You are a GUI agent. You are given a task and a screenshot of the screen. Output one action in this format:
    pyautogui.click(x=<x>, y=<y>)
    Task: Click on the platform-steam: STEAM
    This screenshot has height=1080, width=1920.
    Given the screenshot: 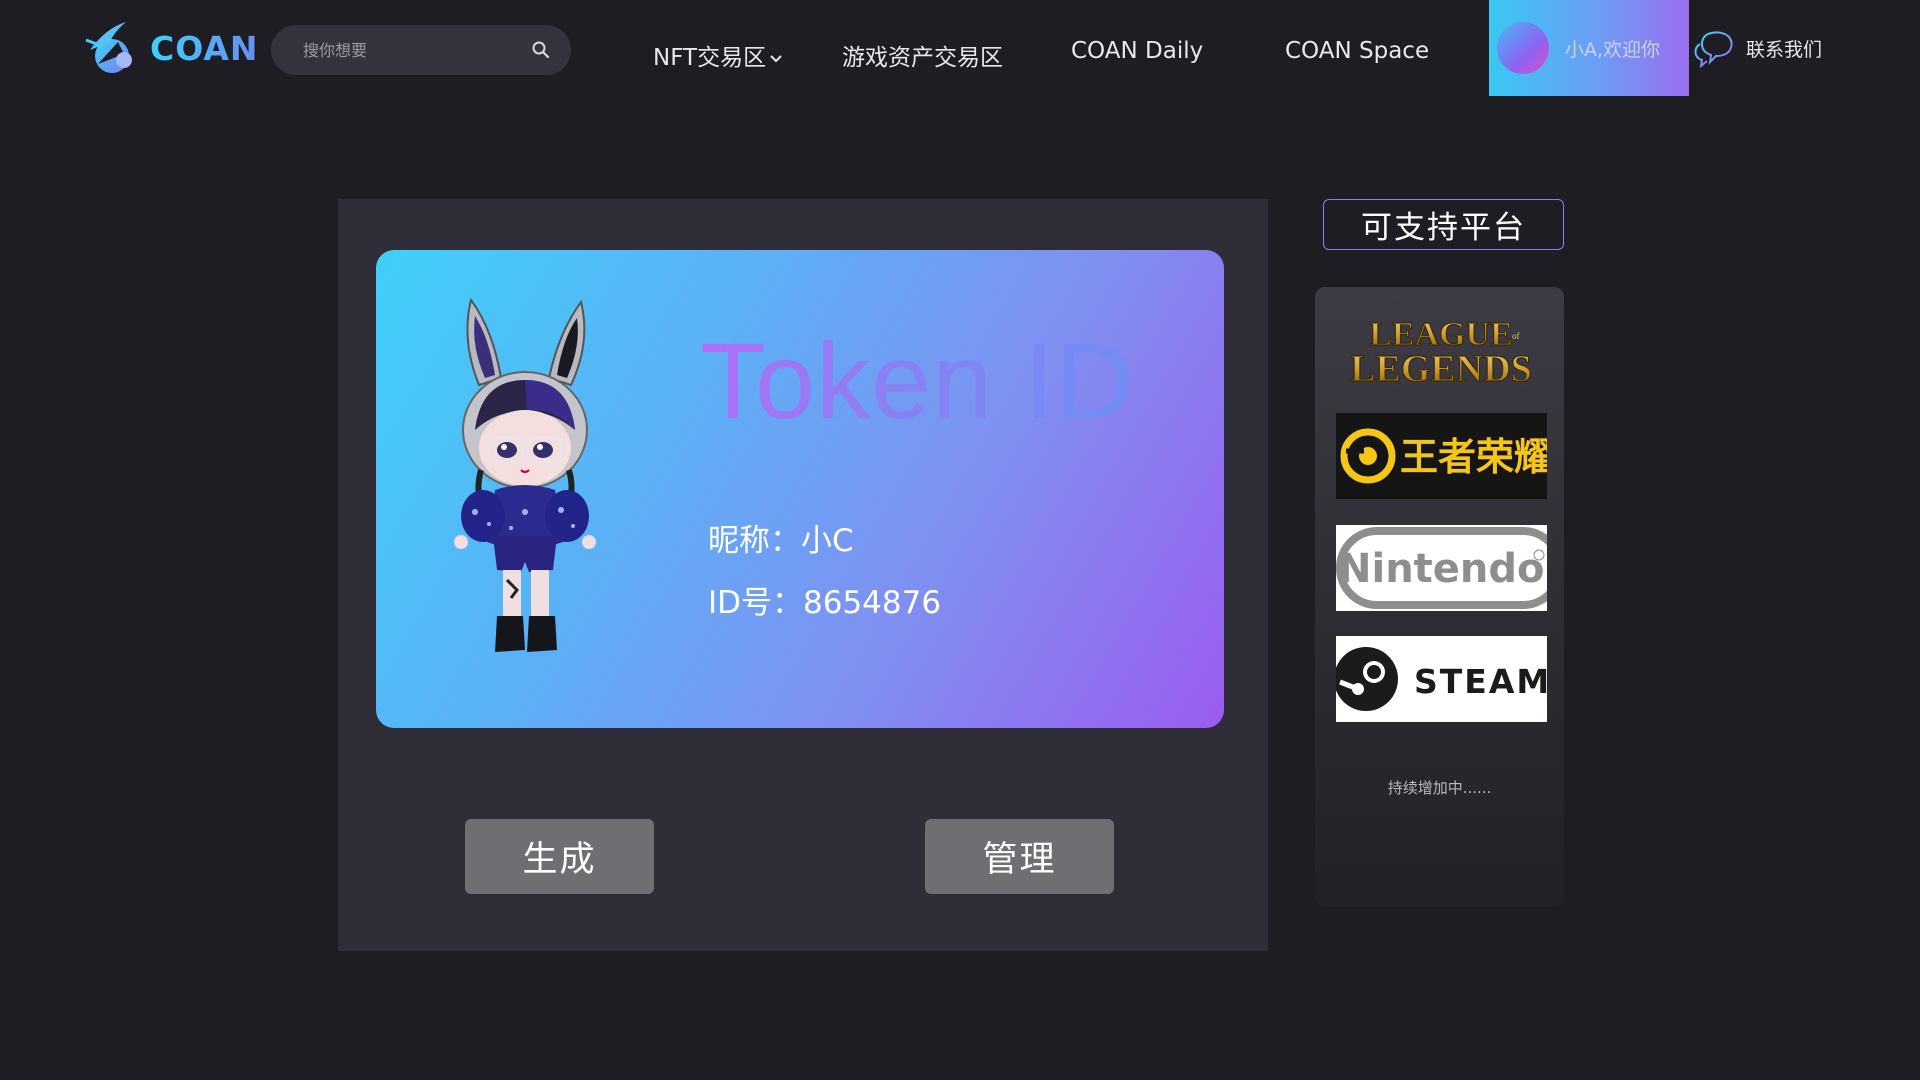 What is the action you would take?
    pyautogui.click(x=1441, y=679)
    